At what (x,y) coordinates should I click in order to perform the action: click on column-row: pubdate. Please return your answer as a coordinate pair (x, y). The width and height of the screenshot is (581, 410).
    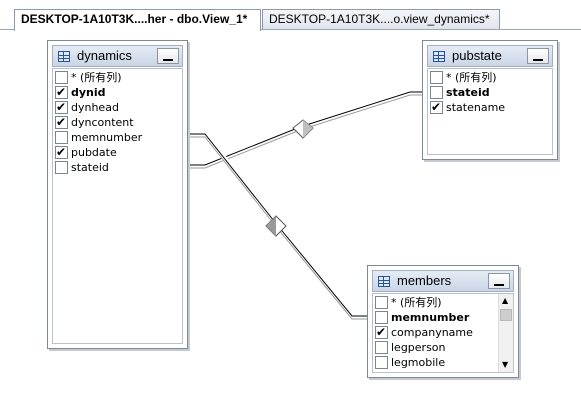
    Looking at the image, I should click on (115, 152).